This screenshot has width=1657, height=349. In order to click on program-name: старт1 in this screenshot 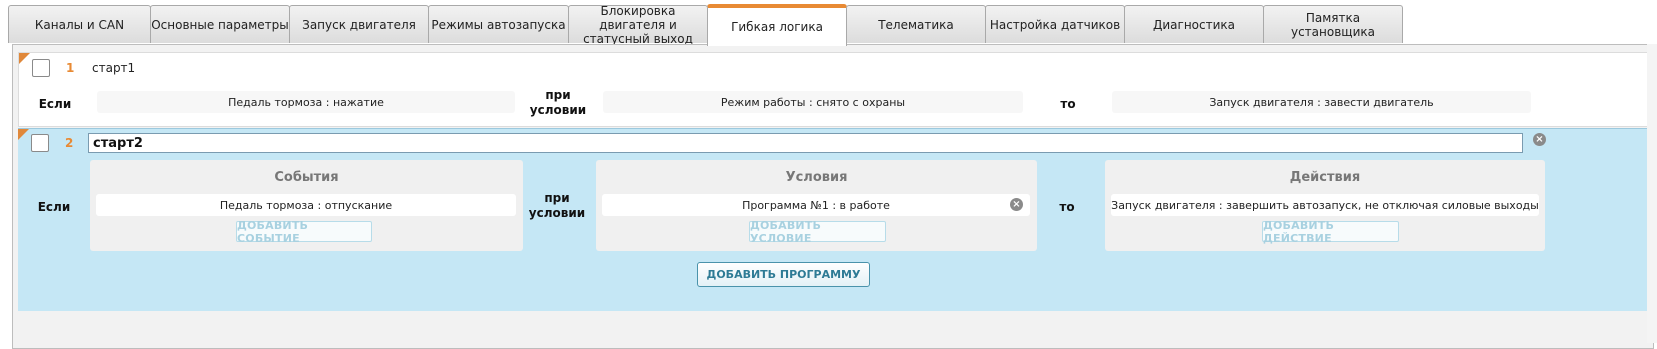, I will do `click(113, 68)`.